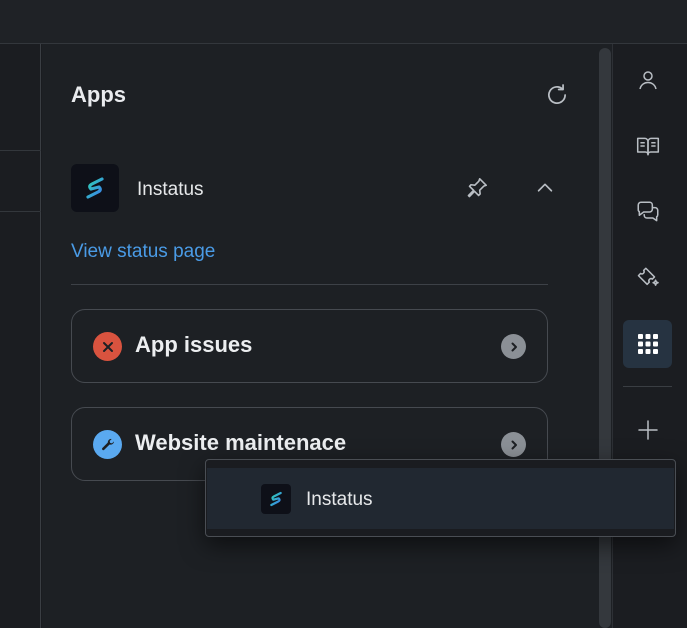  What do you see at coordinates (343, 22) in the screenshot?
I see `top-bar` at bounding box center [343, 22].